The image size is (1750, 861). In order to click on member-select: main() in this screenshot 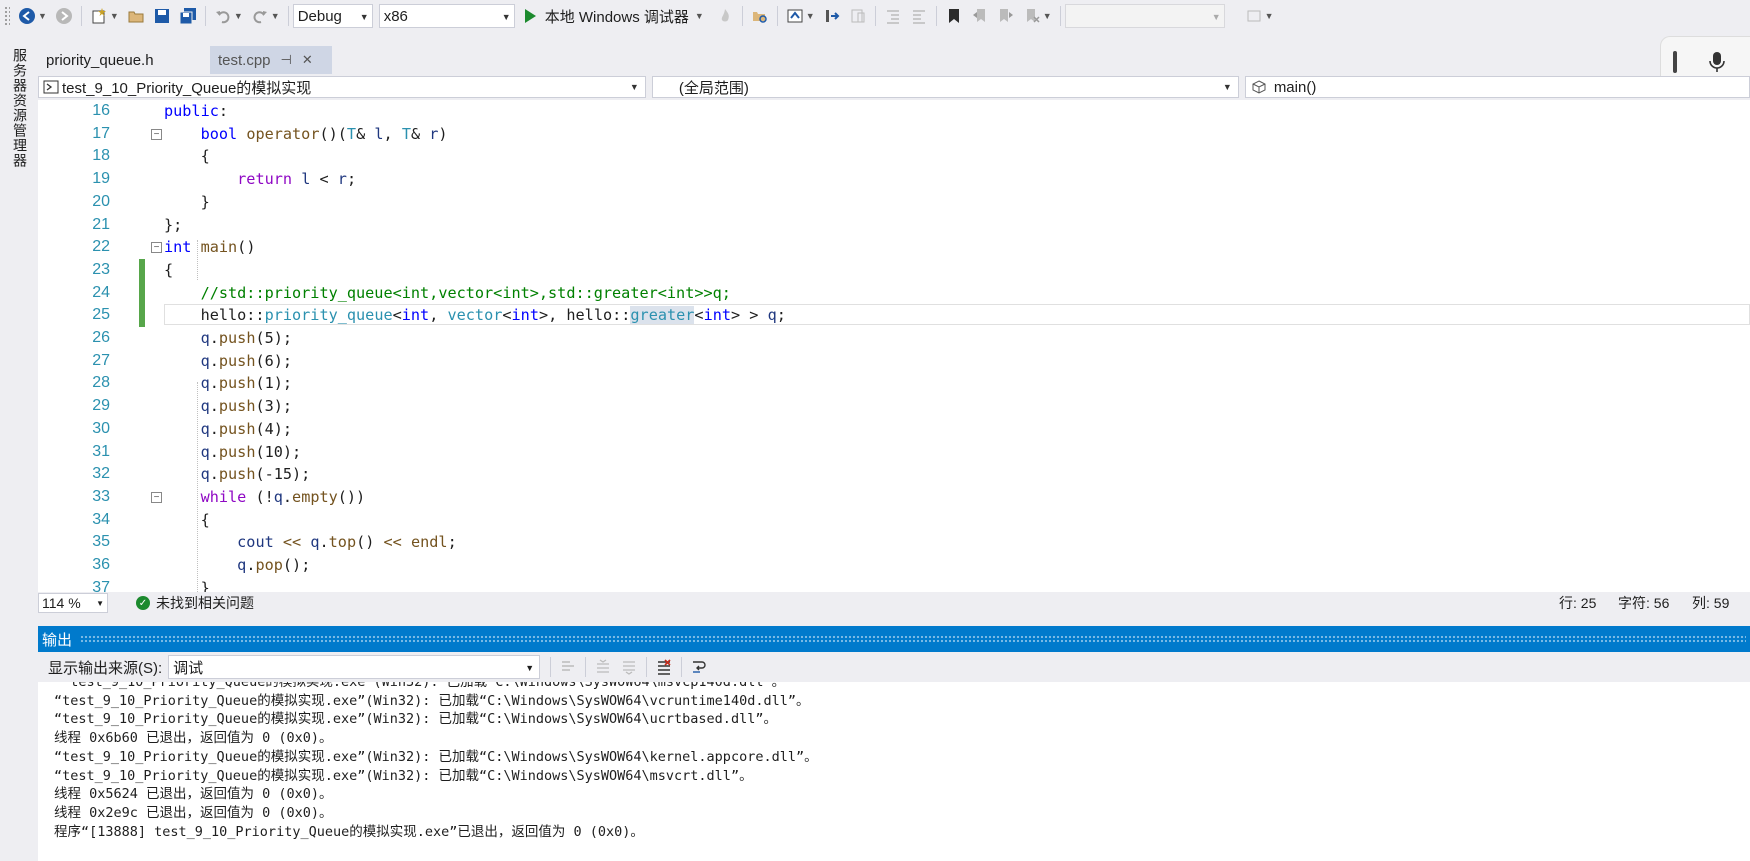, I will do `click(1497, 87)`.